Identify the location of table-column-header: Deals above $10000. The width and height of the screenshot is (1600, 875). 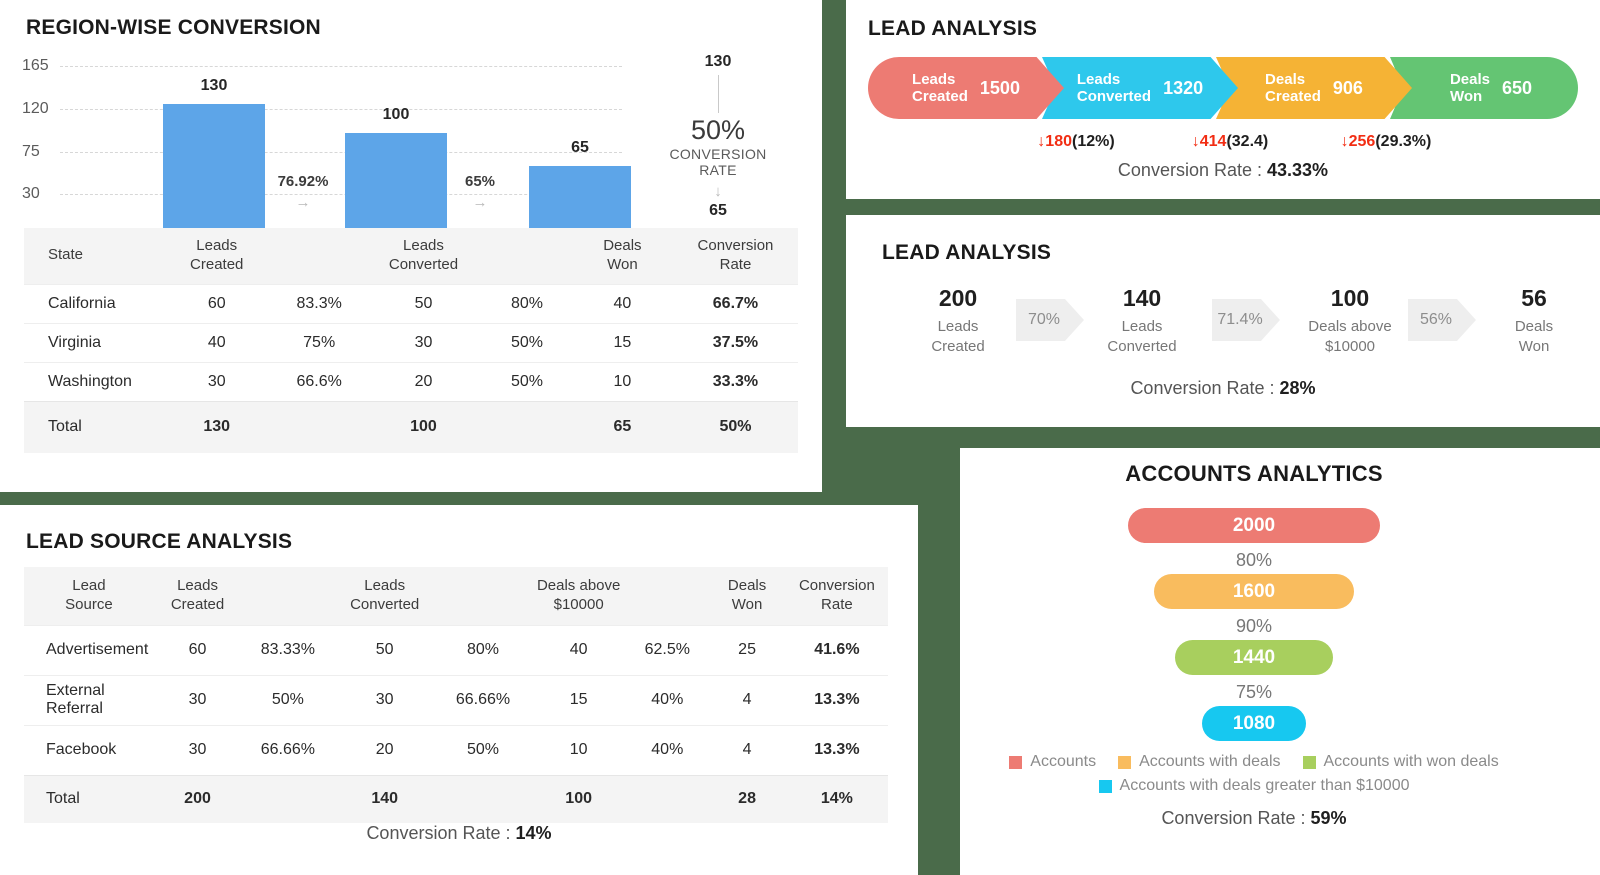
(579, 596).